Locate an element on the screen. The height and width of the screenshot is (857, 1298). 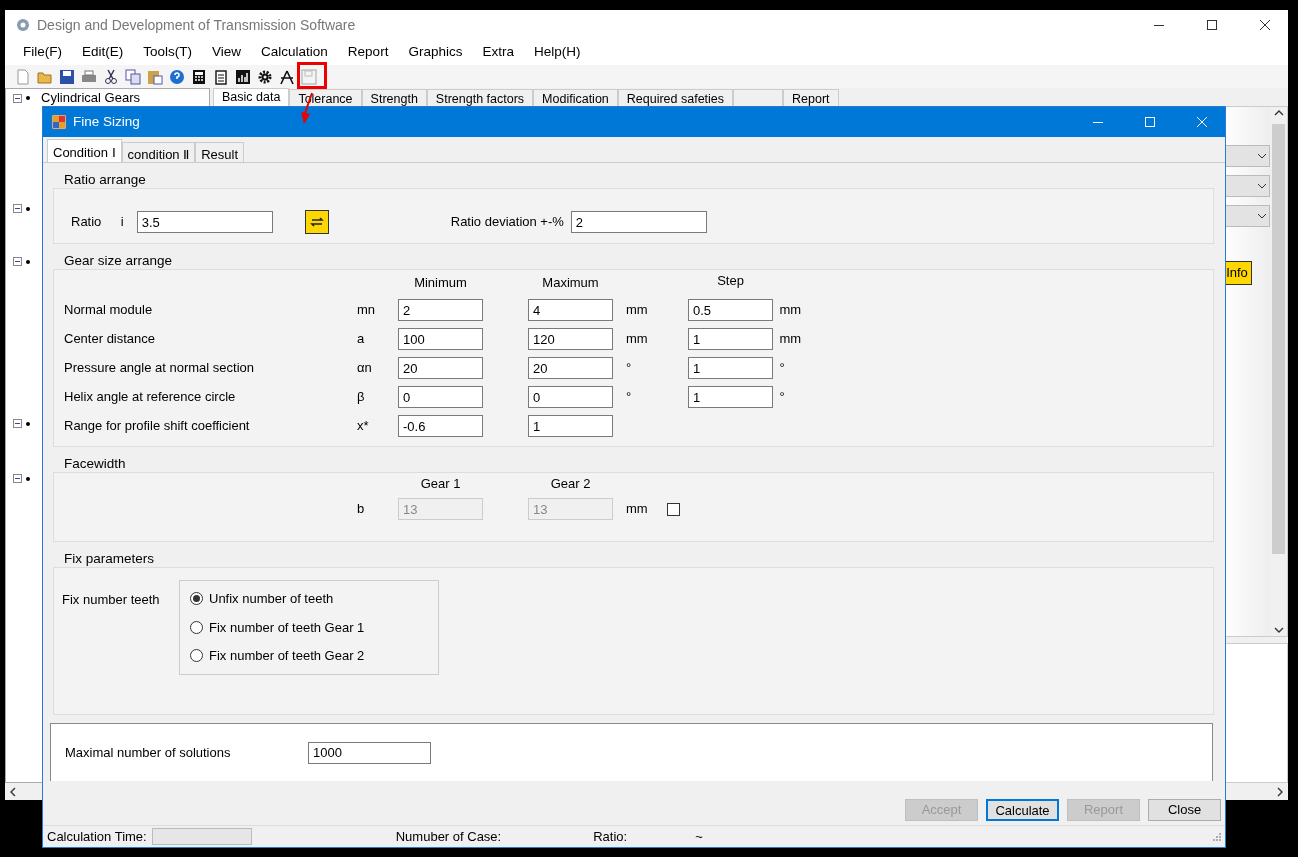
paste-icon is located at coordinates (155, 76).